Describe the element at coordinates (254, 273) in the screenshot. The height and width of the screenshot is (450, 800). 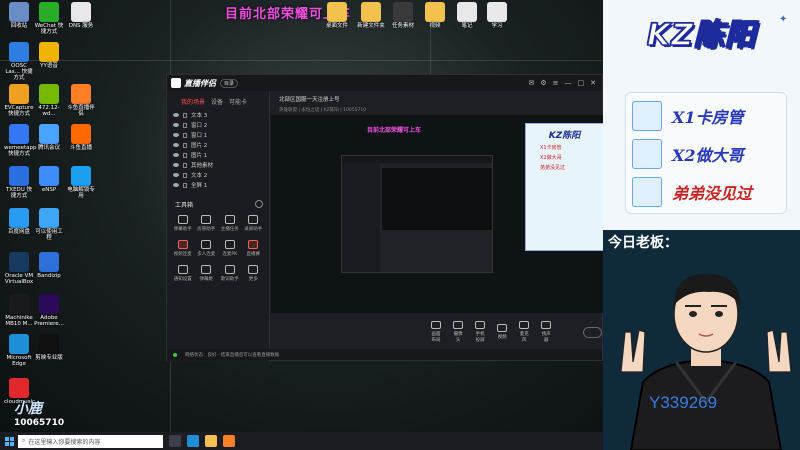
I see `tool-button: 更多` at that location.